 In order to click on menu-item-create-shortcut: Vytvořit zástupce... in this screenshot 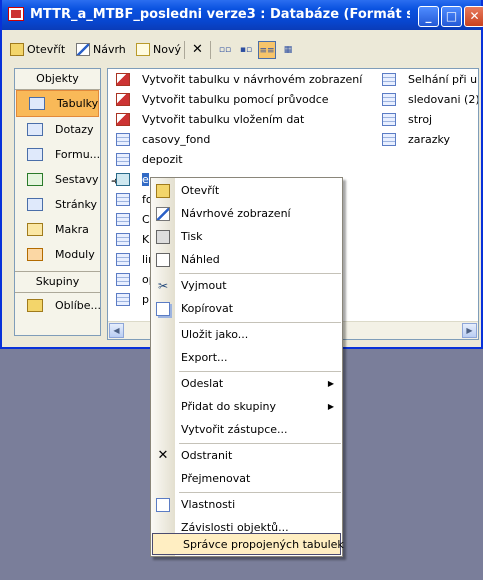, I will do `click(246, 430)`.